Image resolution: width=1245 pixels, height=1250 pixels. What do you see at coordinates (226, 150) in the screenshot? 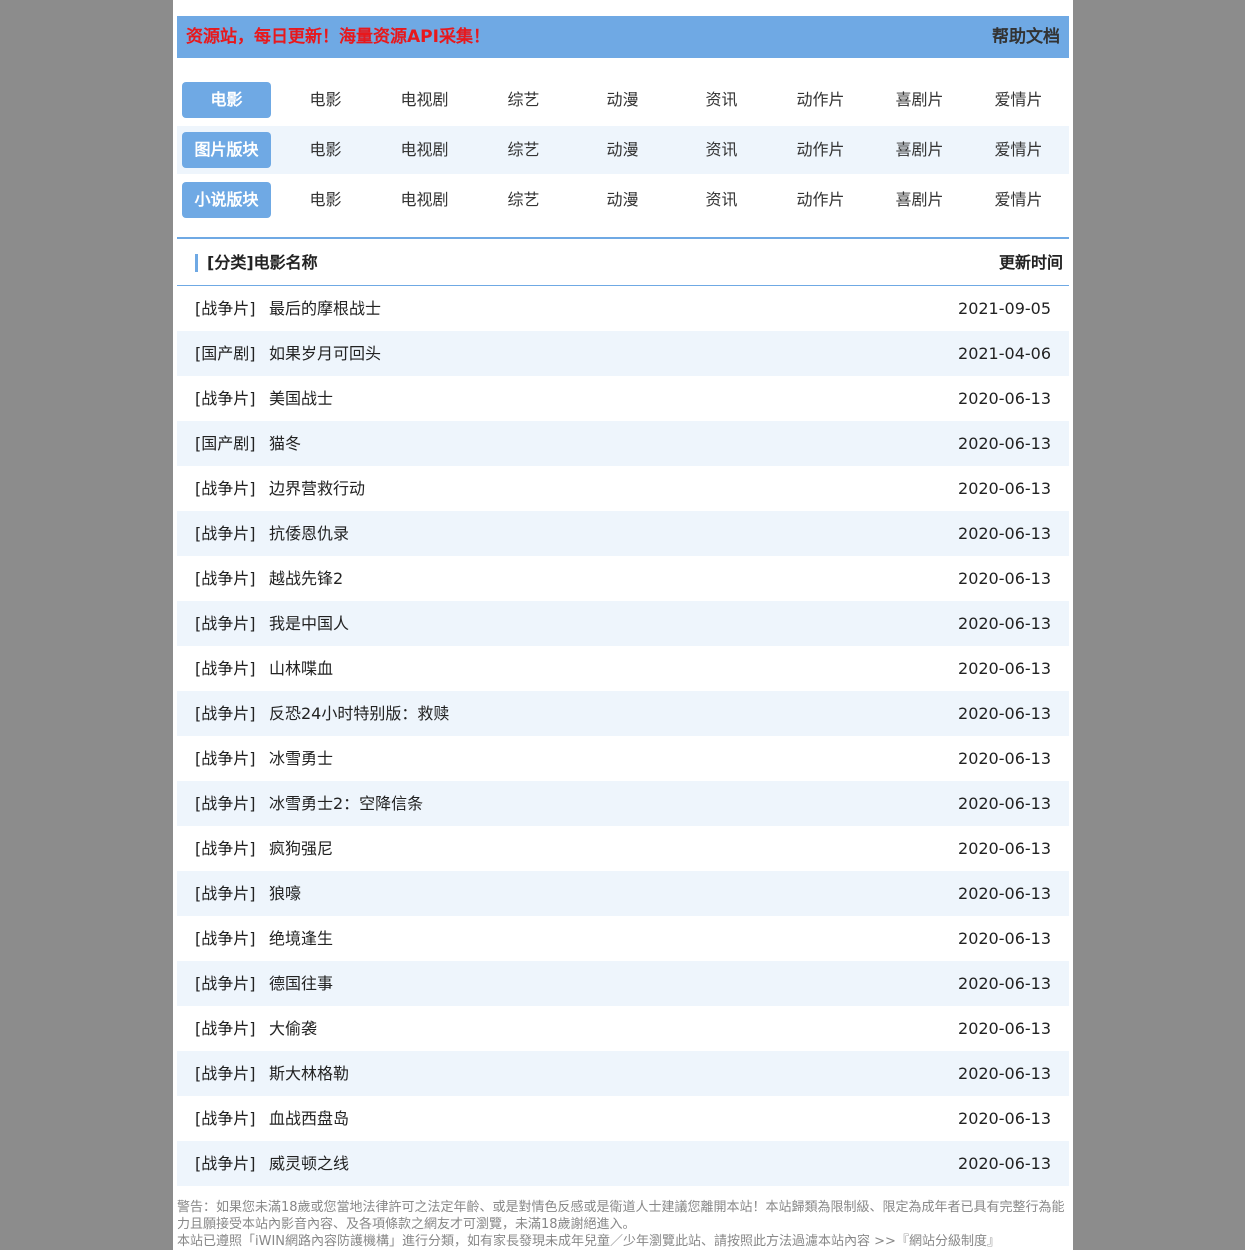
I see `nav-row-label: 图片版块` at bounding box center [226, 150].